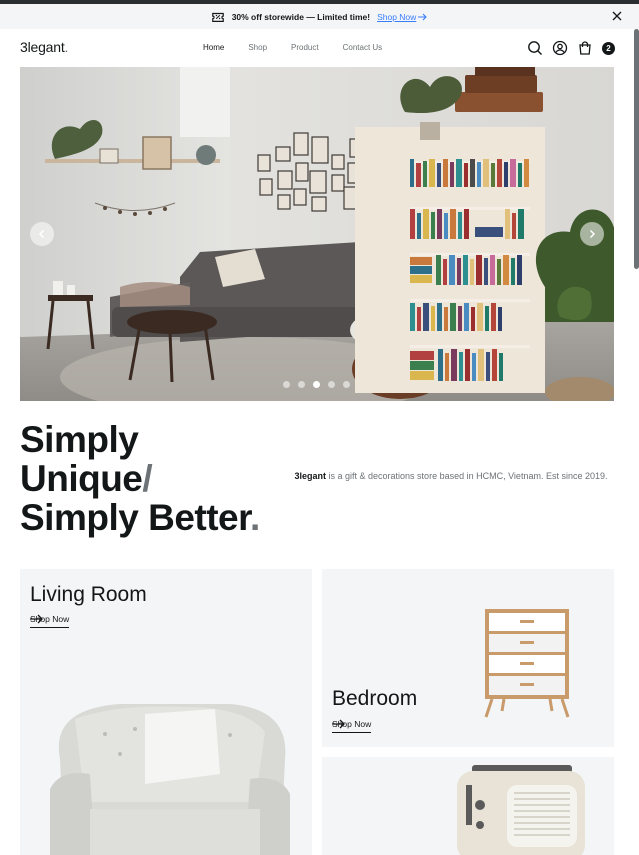  What do you see at coordinates (617, 16) in the screenshot?
I see `close-icon` at bounding box center [617, 16].